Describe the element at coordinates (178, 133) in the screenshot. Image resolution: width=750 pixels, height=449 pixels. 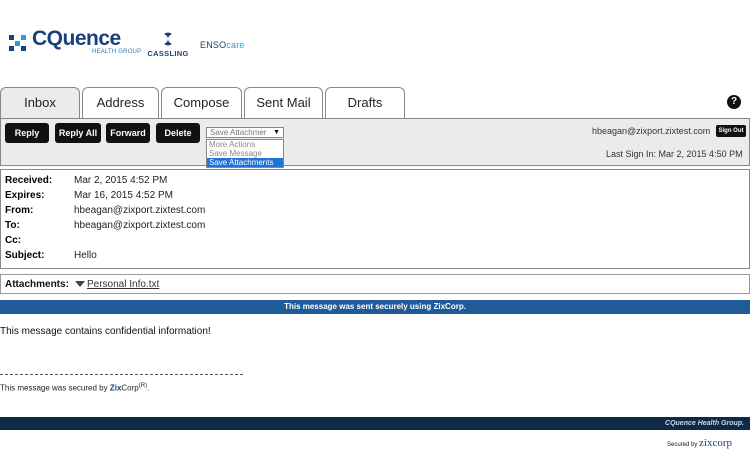
I see `delete-button: Delete` at that location.